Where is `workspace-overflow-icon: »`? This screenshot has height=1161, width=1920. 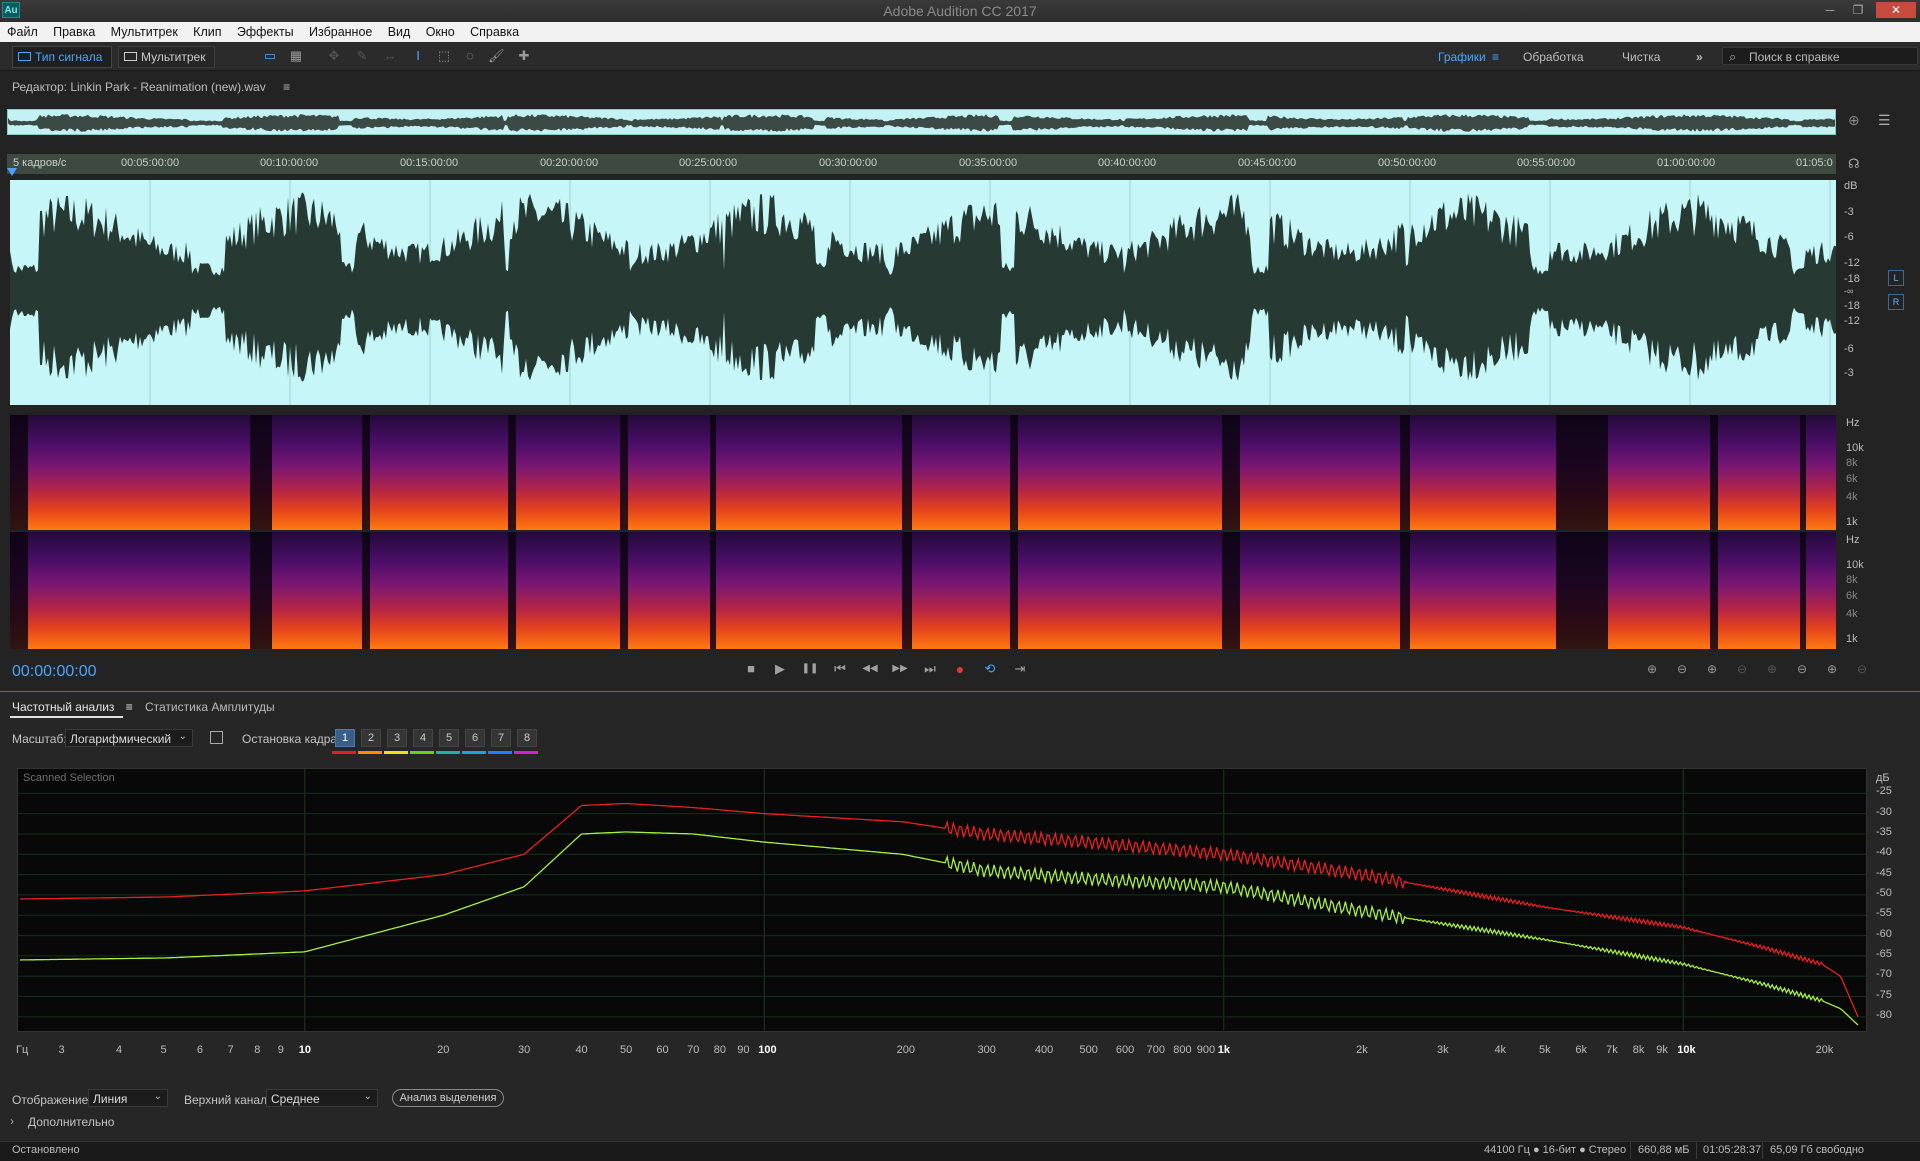 workspace-overflow-icon: » is located at coordinates (1699, 57).